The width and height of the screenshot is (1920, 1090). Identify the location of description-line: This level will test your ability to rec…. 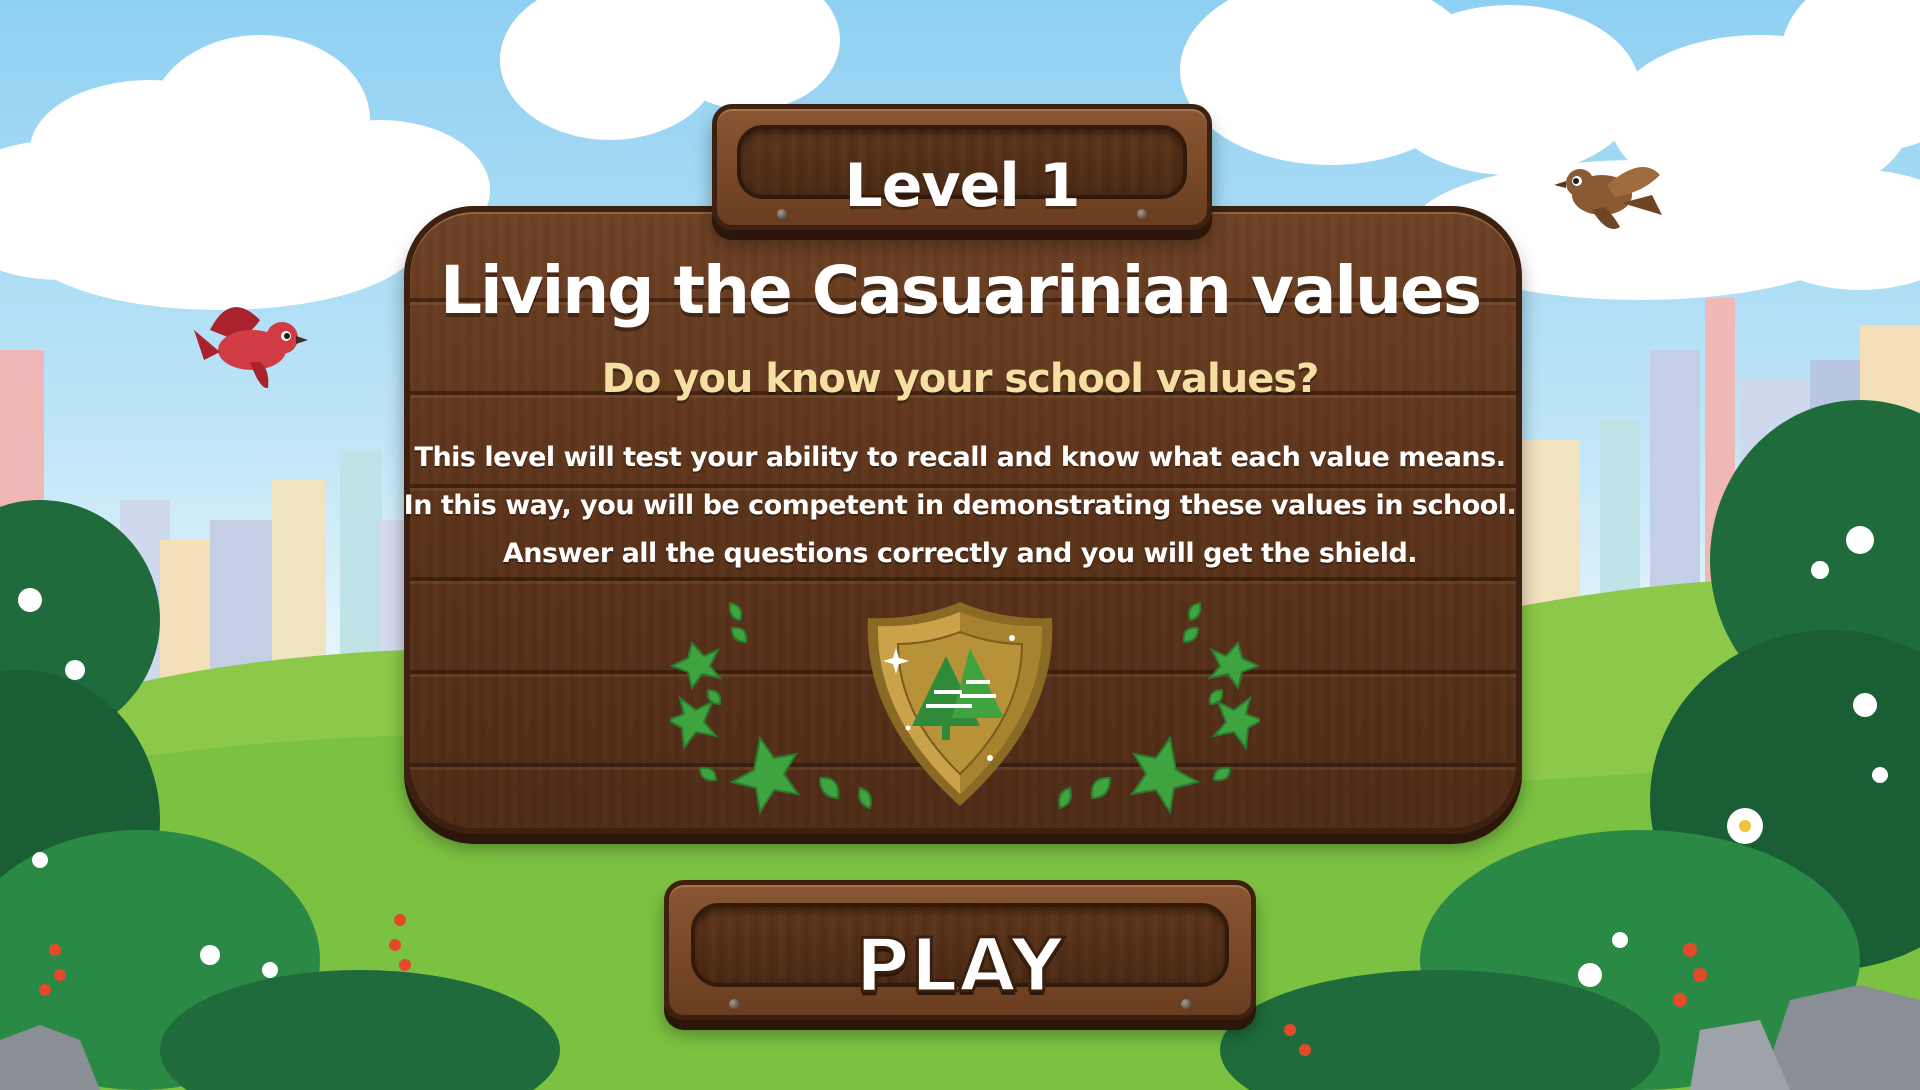
(960, 457).